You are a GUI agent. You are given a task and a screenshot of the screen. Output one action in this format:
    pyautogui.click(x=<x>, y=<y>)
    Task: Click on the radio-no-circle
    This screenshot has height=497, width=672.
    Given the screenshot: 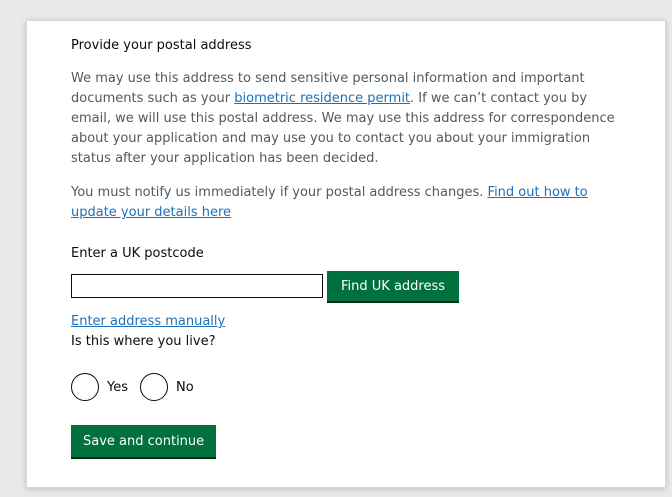 What is the action you would take?
    pyautogui.click(x=154, y=387)
    